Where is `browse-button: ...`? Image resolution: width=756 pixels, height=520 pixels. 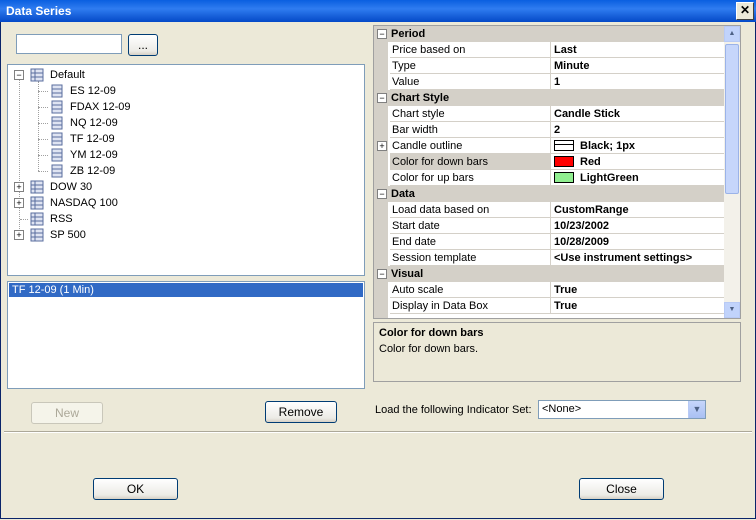
browse-button: ... is located at coordinates (143, 45).